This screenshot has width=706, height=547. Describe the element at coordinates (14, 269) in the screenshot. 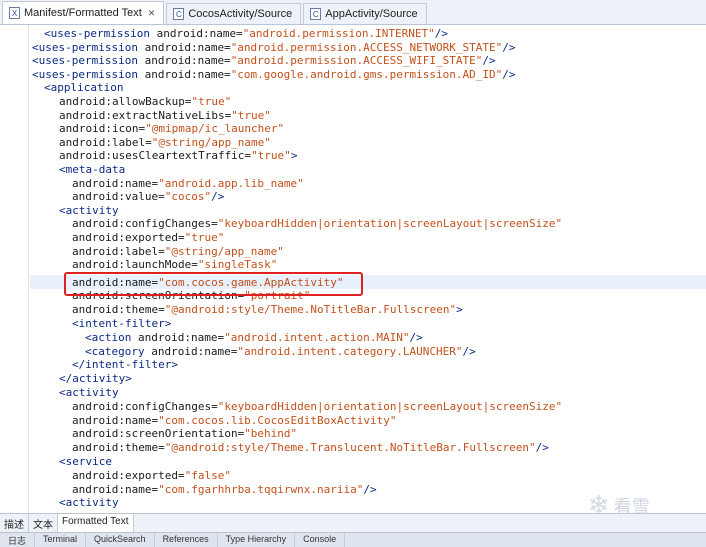

I see `line-gutter` at that location.